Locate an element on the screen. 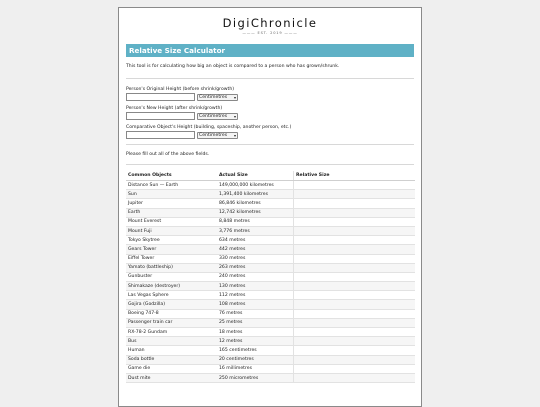  new-height-input is located at coordinates (160, 116).